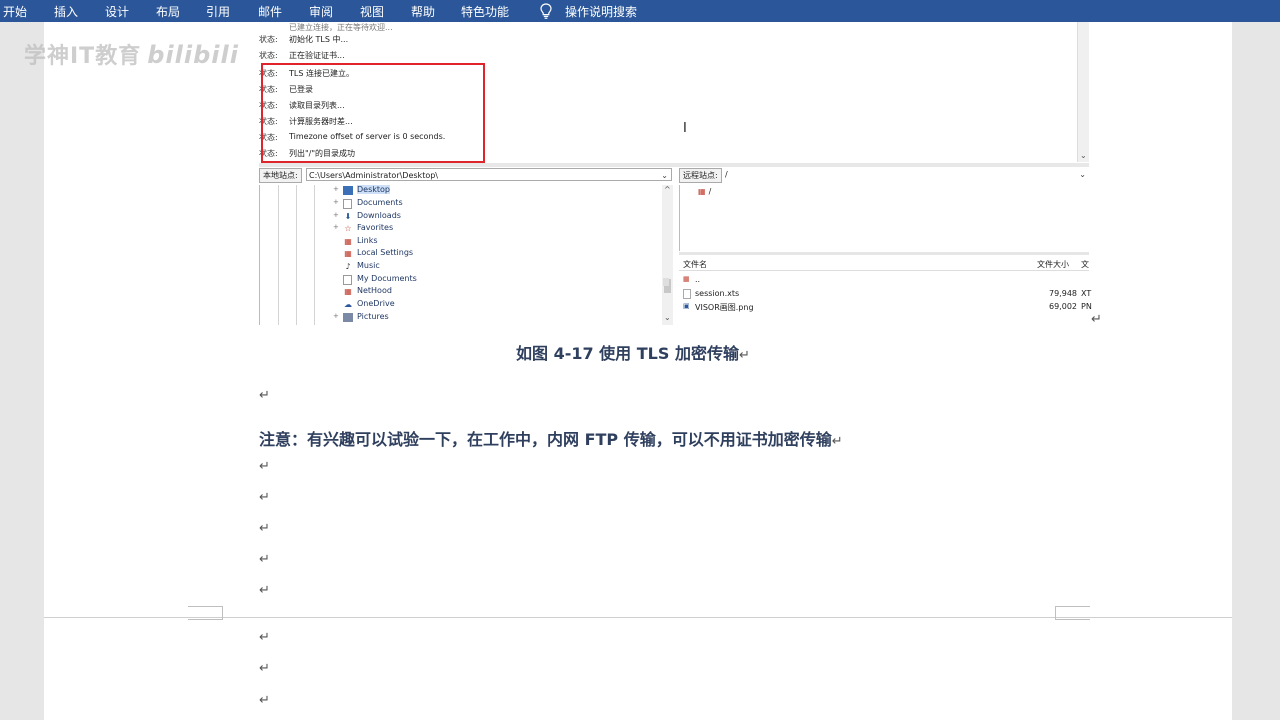 The width and height of the screenshot is (1280, 720). I want to click on figure-caption: 如图 4-17 使用 TLS 加密传输↵, so click(633, 352).